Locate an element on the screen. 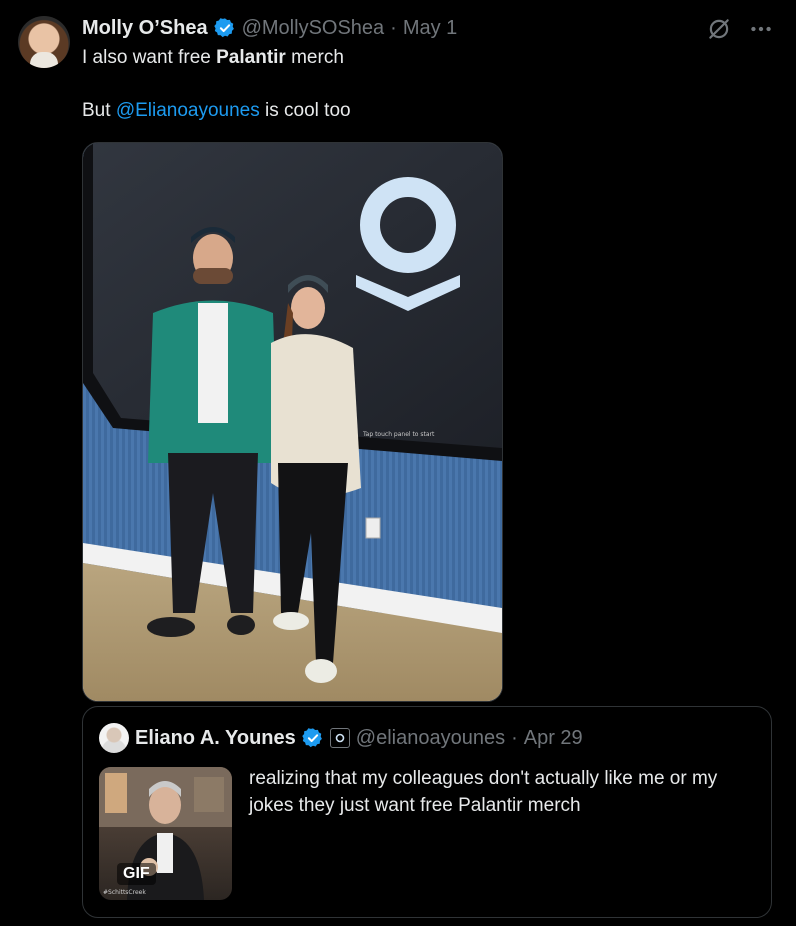 The image size is (796, 926). tweet-header: Molly O’Shea @MollySOShea · May 1 is located at coordinates (269, 28).